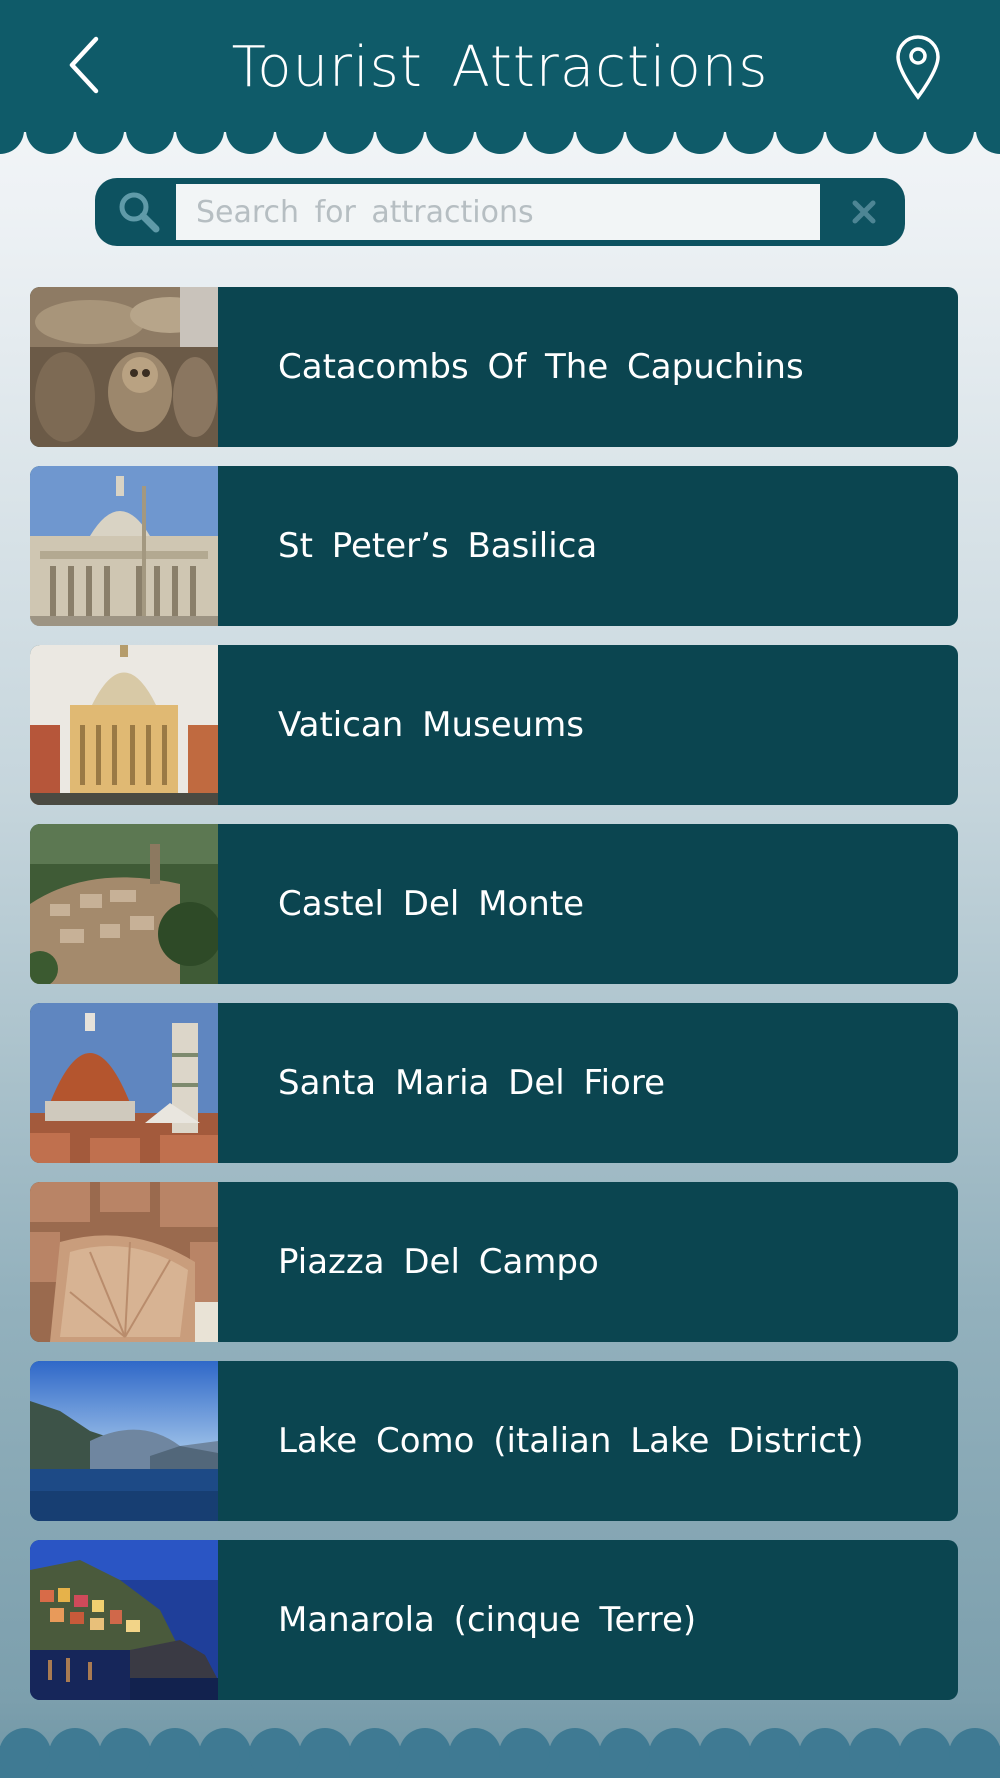 The width and height of the screenshot is (1000, 1778). I want to click on search-icon, so click(139, 212).